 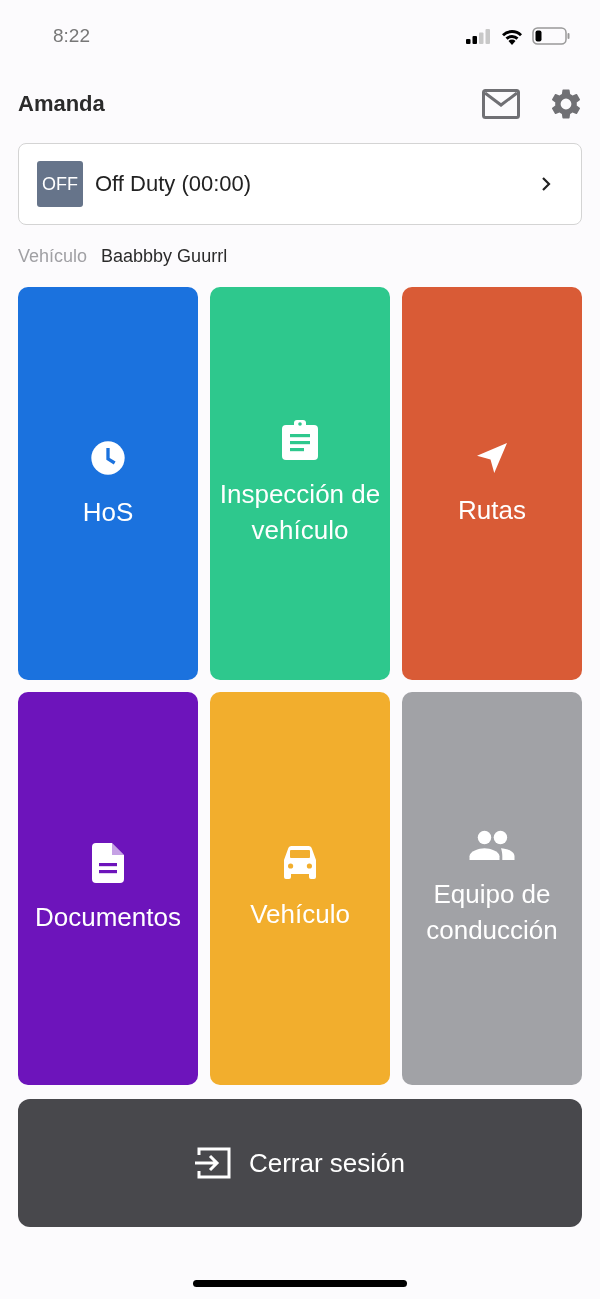 What do you see at coordinates (492, 483) in the screenshot?
I see `menu-tile: Rutas` at bounding box center [492, 483].